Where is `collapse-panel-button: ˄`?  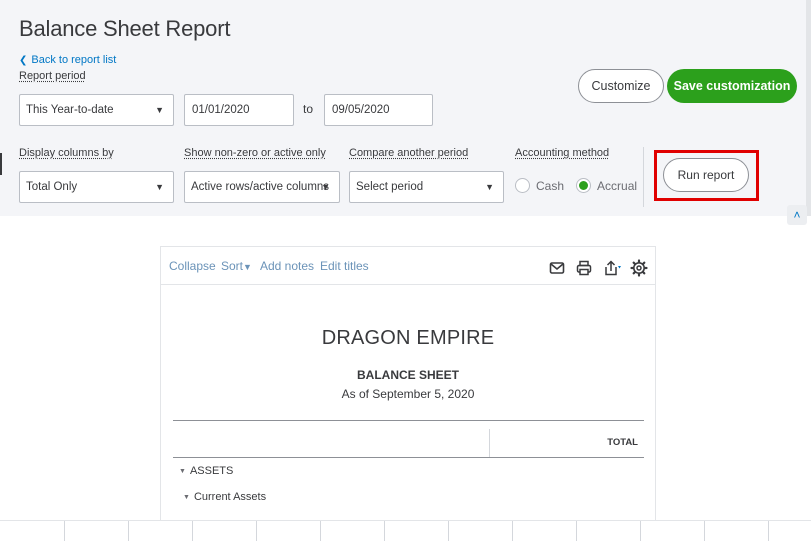 collapse-panel-button: ˄ is located at coordinates (797, 215).